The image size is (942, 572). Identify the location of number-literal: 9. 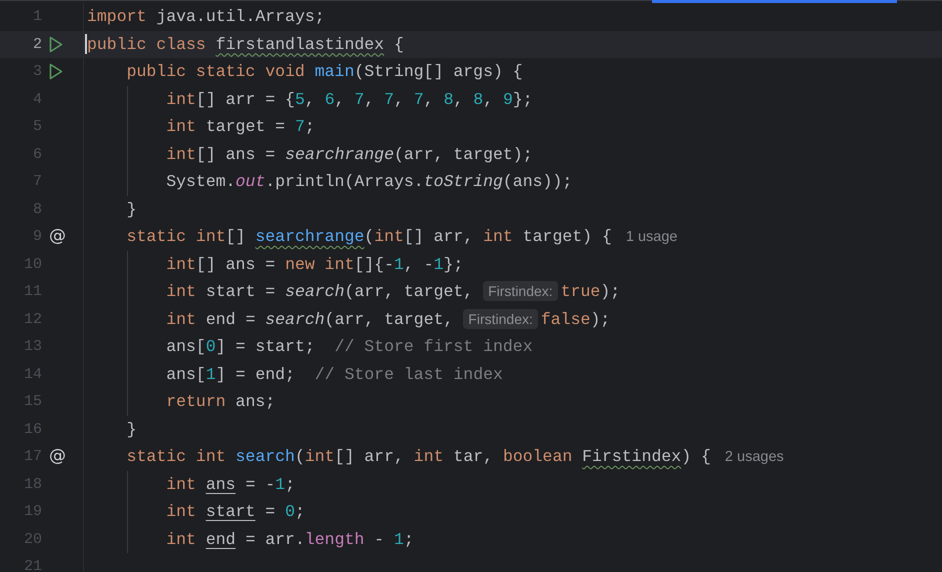
(508, 99).